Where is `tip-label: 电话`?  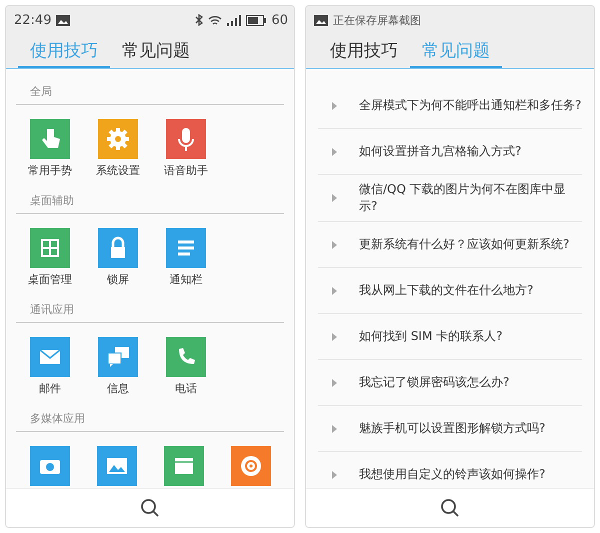
tip-label: 电话 is located at coordinates (186, 389).